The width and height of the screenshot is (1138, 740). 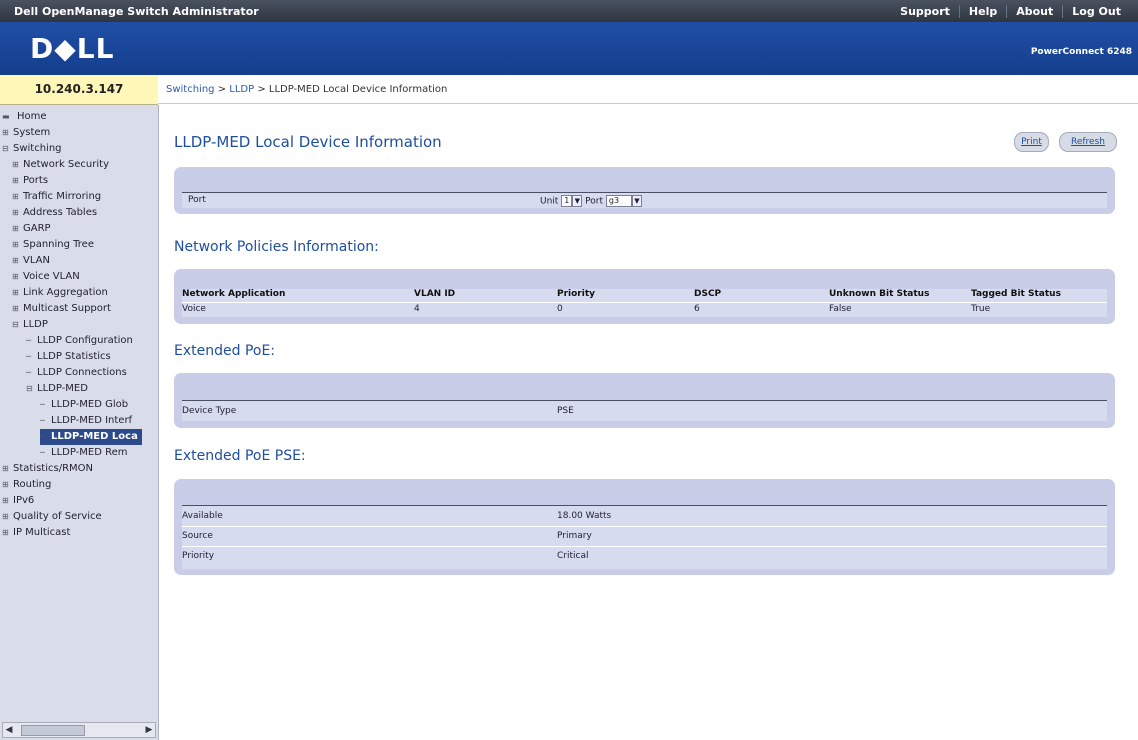 I want to click on table-row: Voice 4 0 6 False True, so click(x=644, y=310).